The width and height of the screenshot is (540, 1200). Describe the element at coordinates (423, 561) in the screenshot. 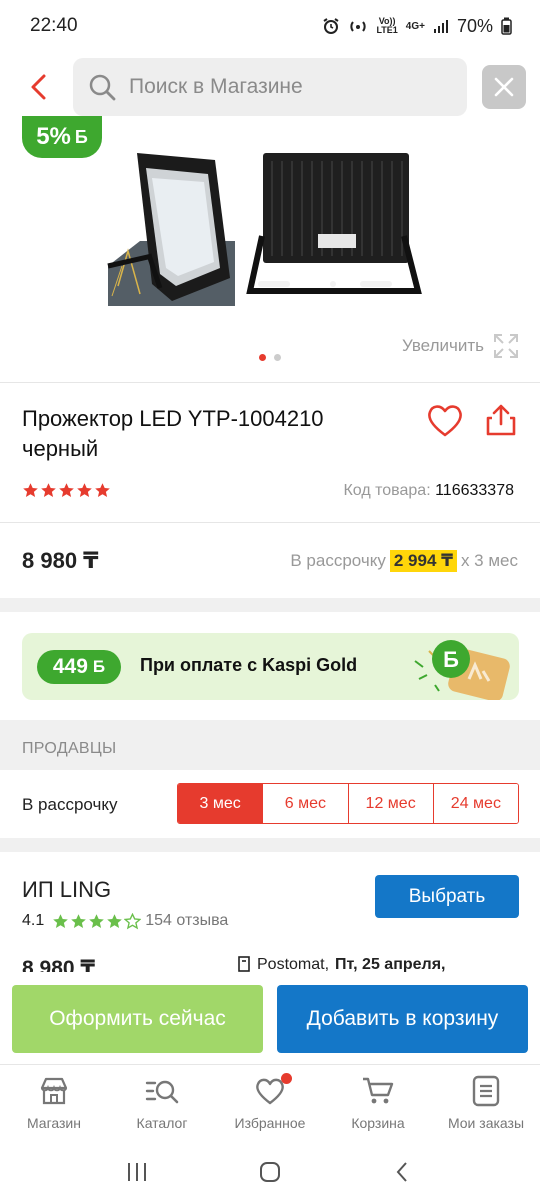

I see `installment-amount: 2 994 ₸` at that location.